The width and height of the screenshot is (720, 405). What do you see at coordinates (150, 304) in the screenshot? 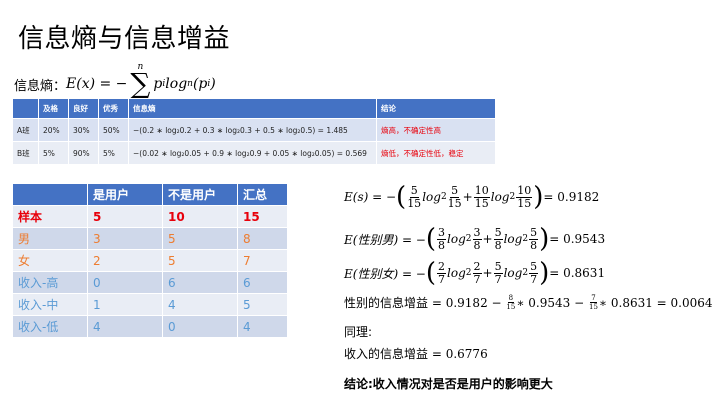
I see `table-row: 收入-中 1 4 5` at bounding box center [150, 304].